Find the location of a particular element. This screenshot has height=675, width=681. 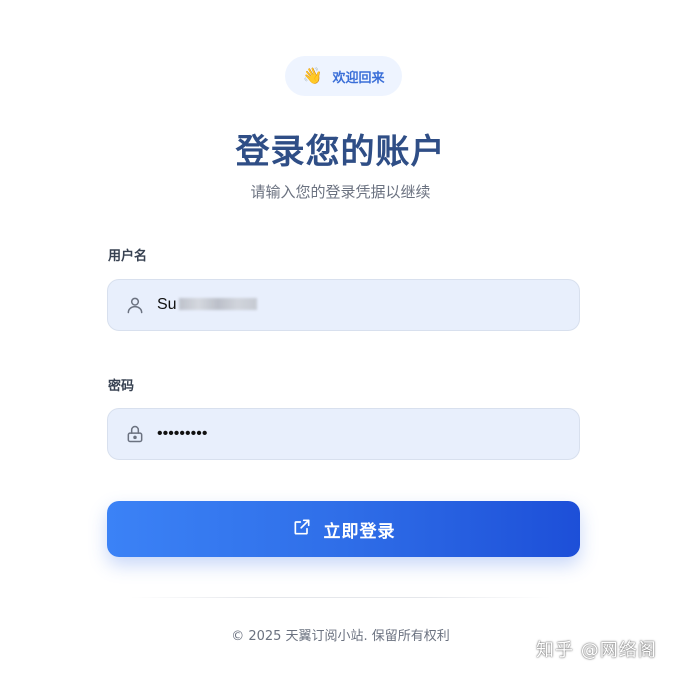

username-input: Su is located at coordinates (357, 305).